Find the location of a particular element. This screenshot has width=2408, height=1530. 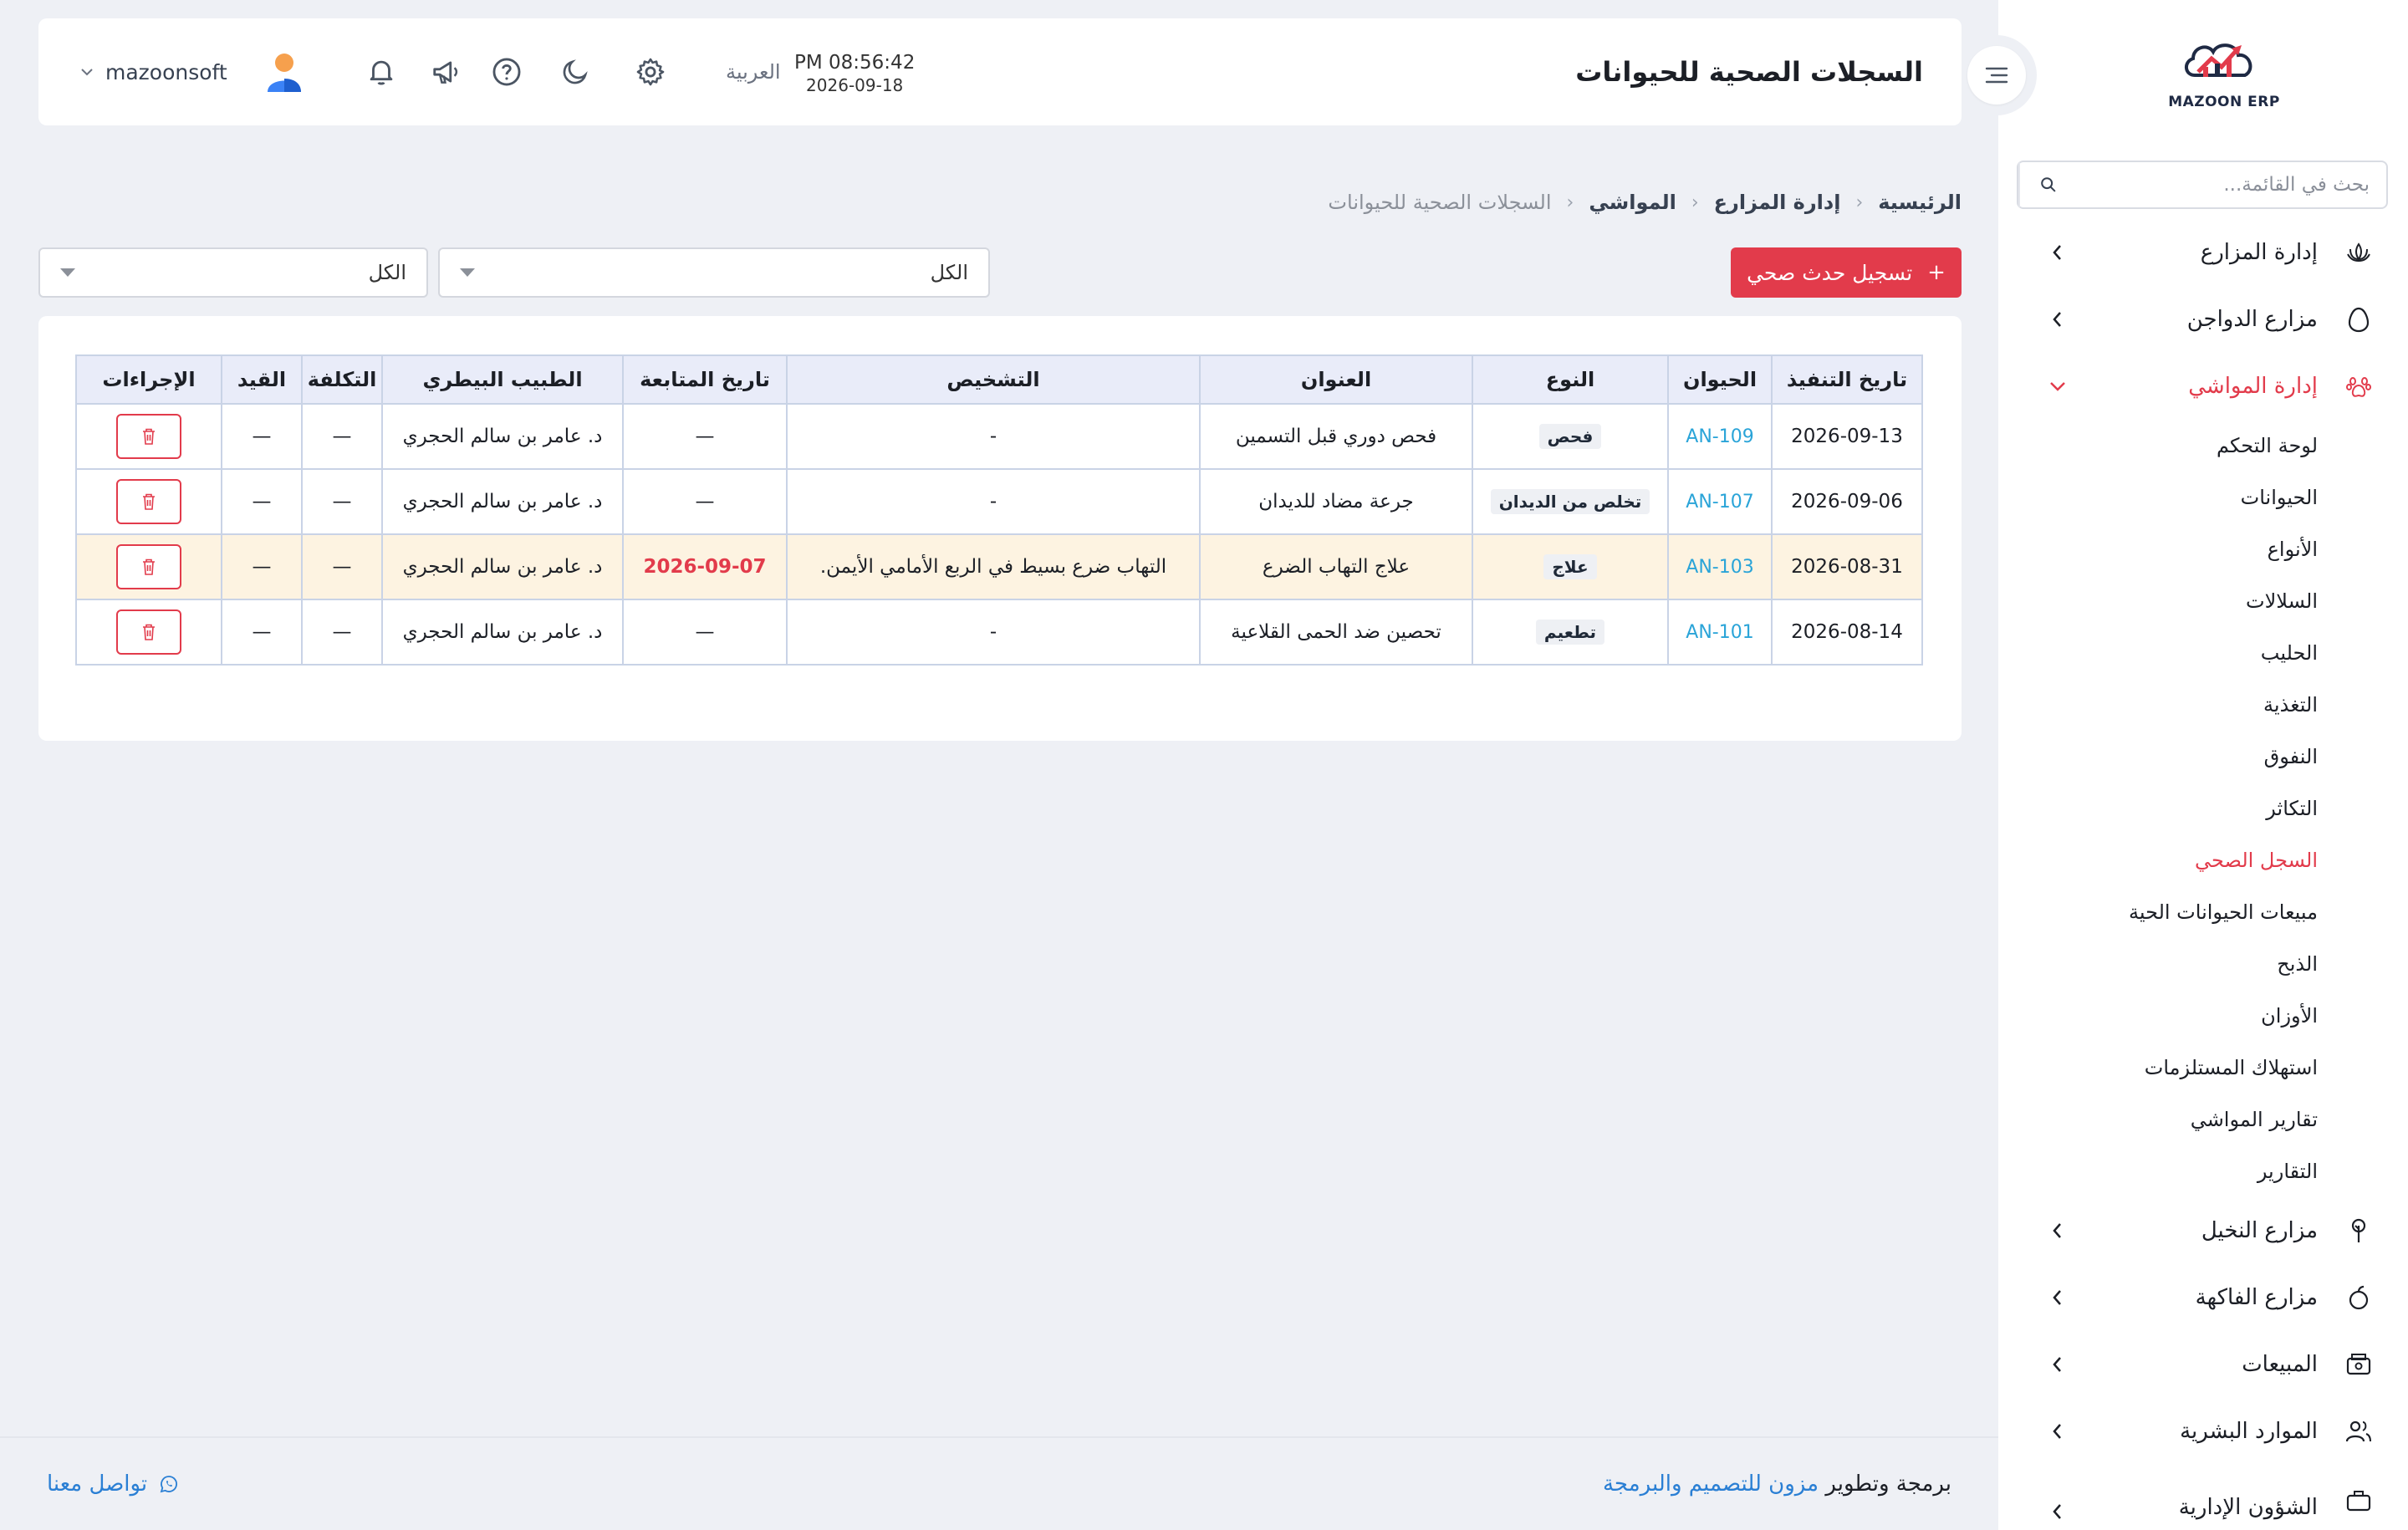

submenu-item-slaughter: الذبح is located at coordinates (2203, 964).